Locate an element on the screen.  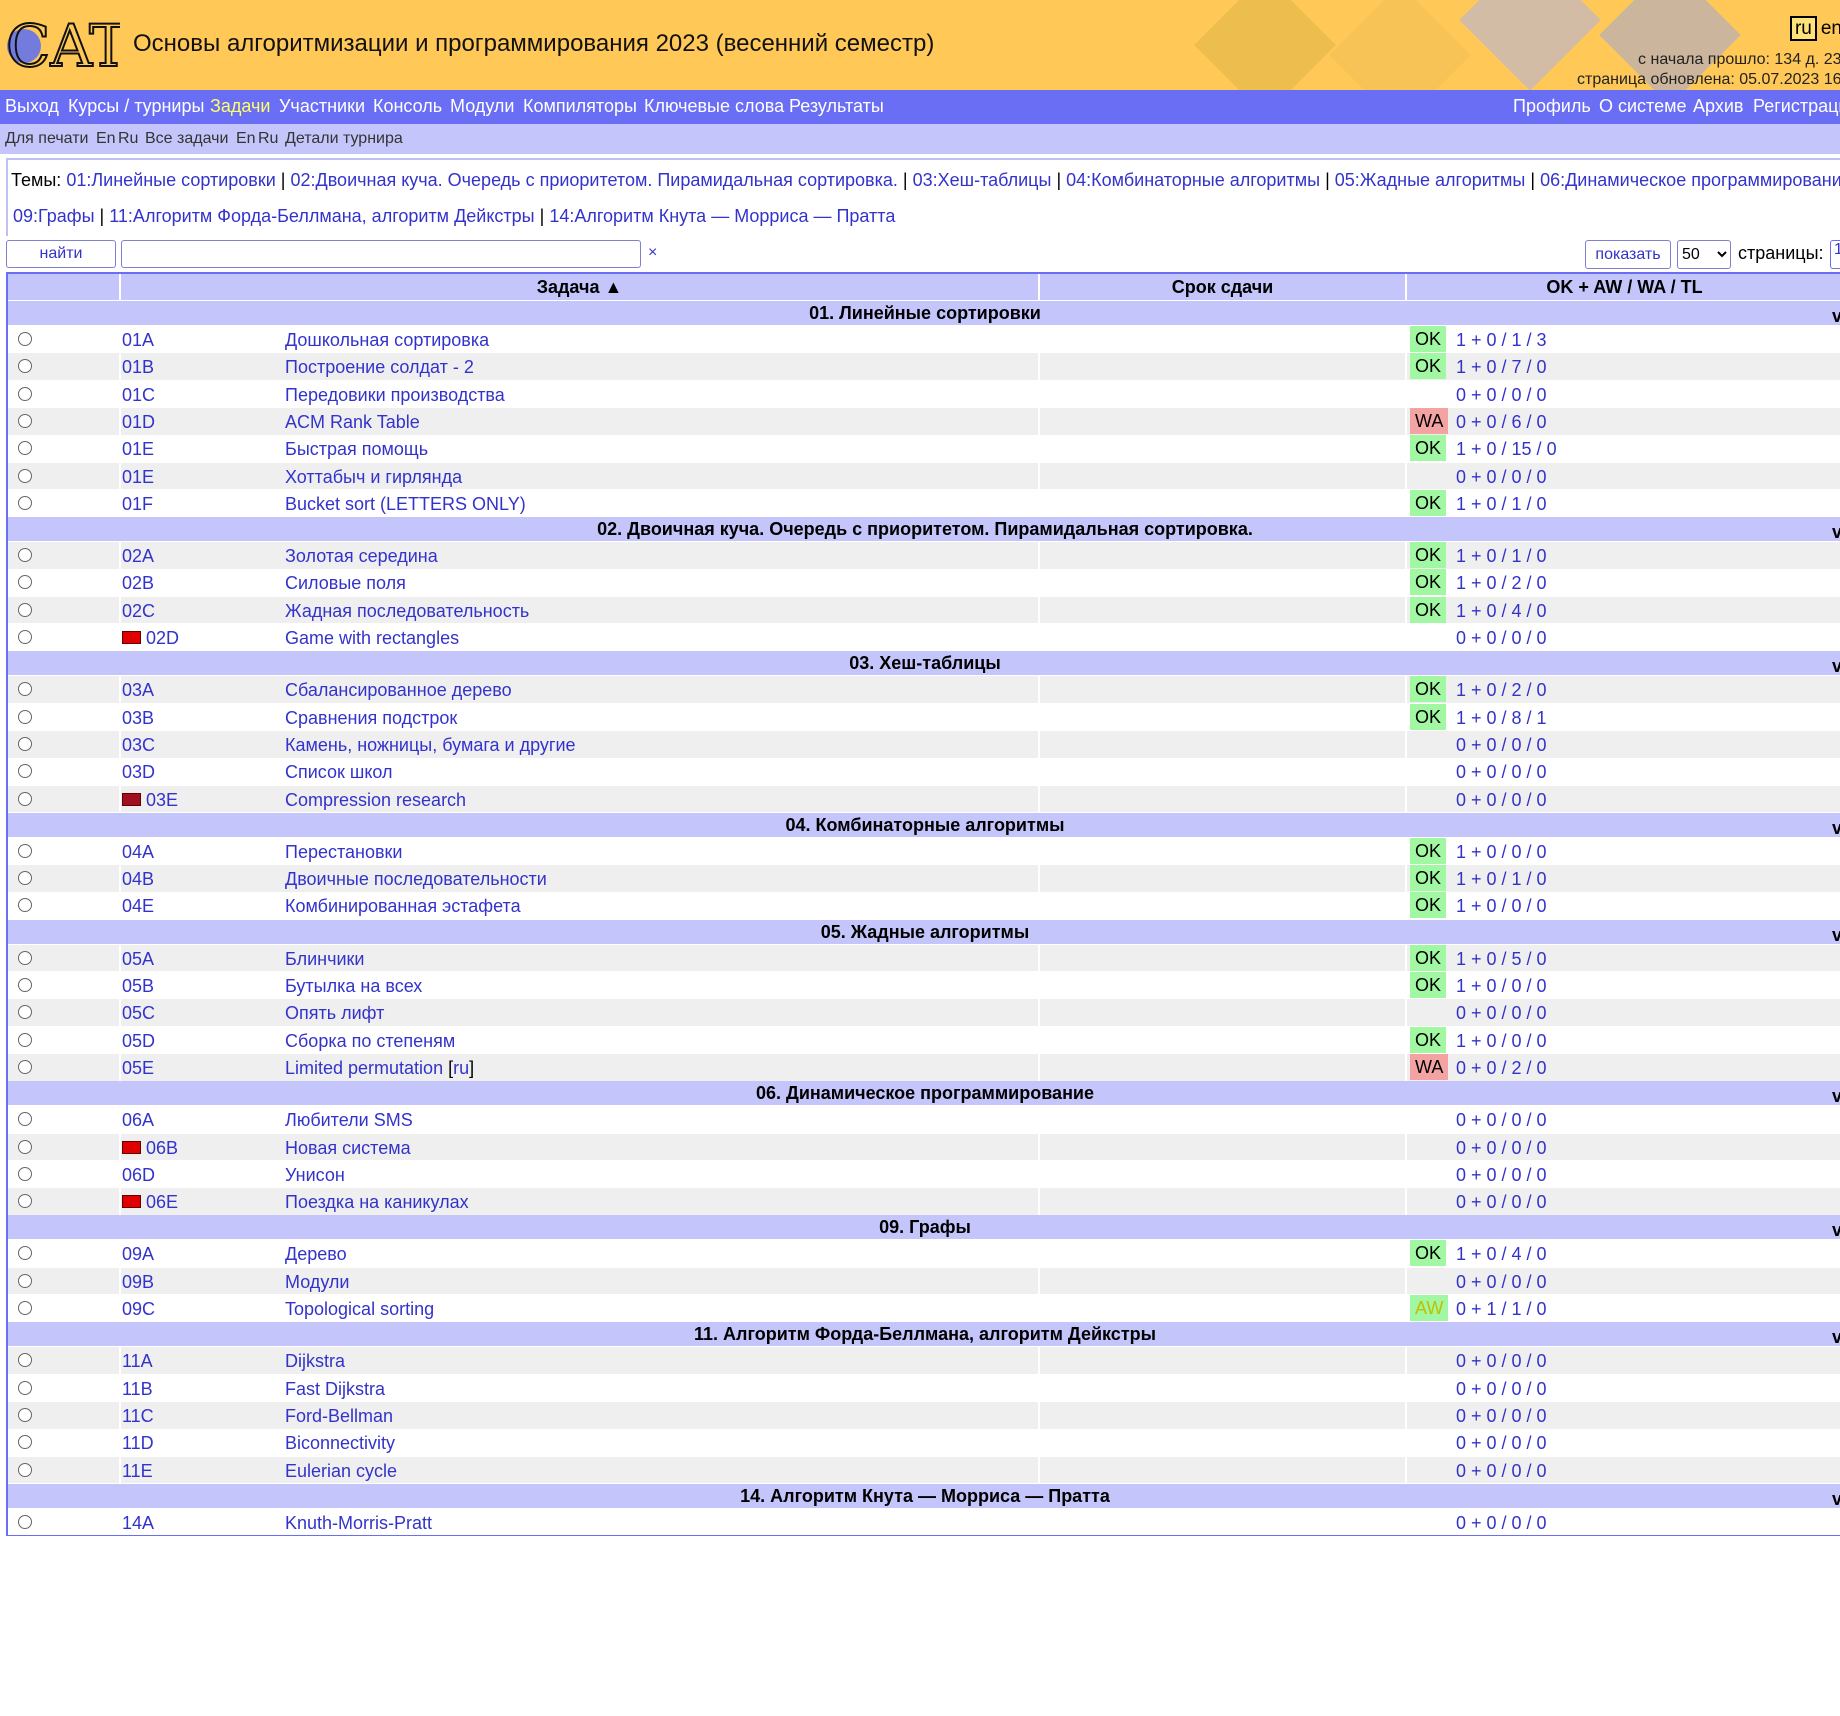
problem-code: 03C is located at coordinates (138, 745).